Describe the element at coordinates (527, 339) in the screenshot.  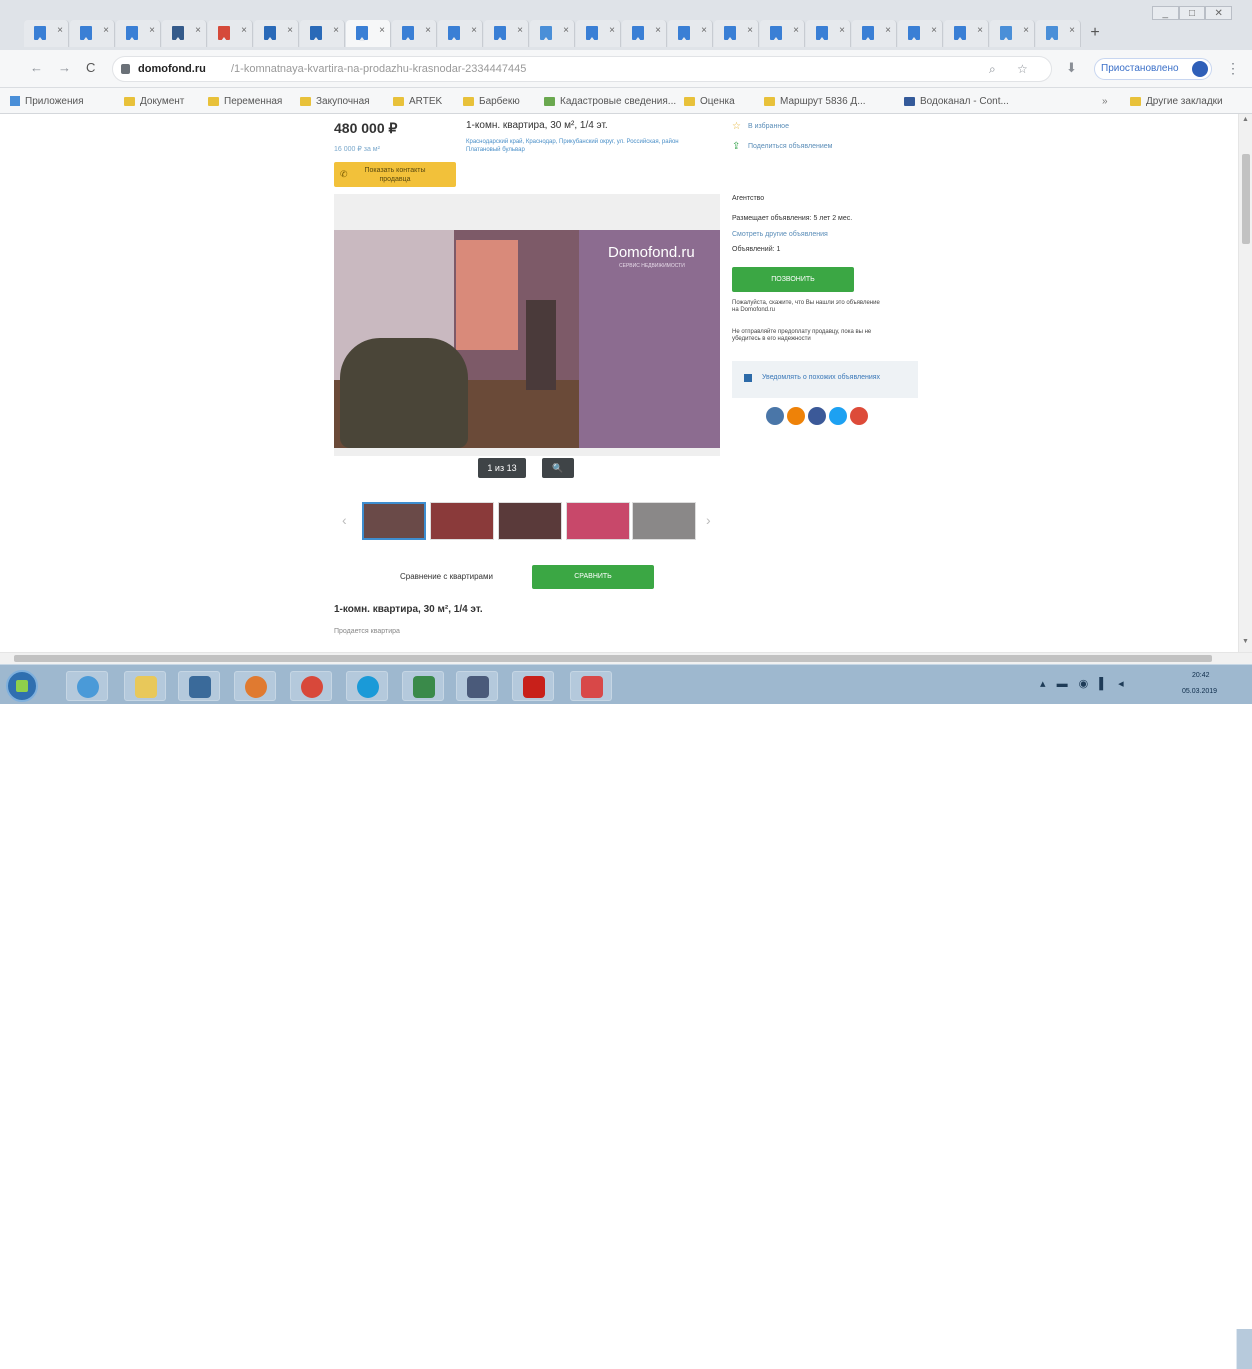
I see `listing-photo: Domofond.ru СЕРВИС НЕДВИЖИМОСТИ` at that location.